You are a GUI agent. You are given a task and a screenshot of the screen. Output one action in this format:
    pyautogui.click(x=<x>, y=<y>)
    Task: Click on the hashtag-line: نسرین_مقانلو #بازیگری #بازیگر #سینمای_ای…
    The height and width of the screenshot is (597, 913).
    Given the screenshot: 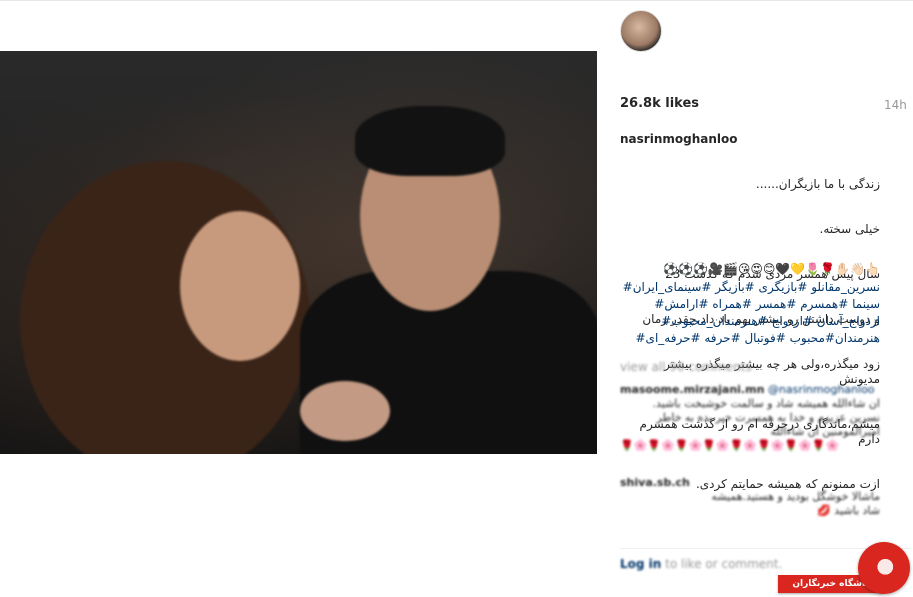 What is the action you would take?
    pyautogui.click(x=750, y=287)
    